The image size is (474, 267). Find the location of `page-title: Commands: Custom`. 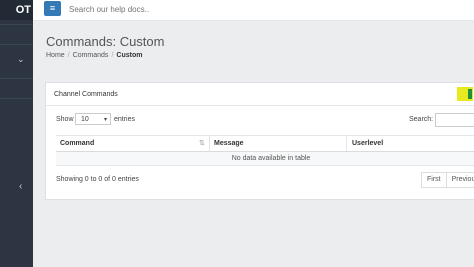

page-title: Commands: Custom is located at coordinates (105, 41).